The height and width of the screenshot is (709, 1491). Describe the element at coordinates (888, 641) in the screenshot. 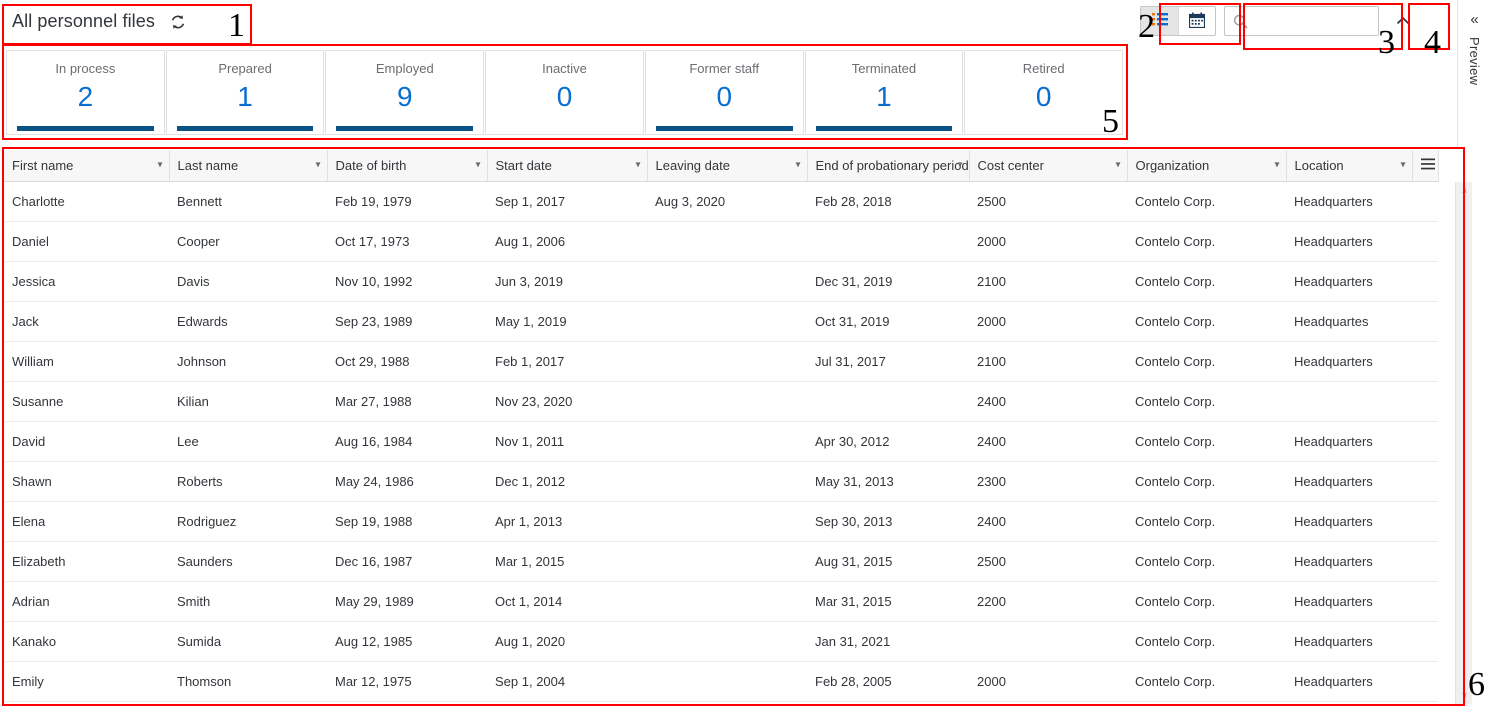

I see `cell-probation-end: Jan 31, 2021` at that location.